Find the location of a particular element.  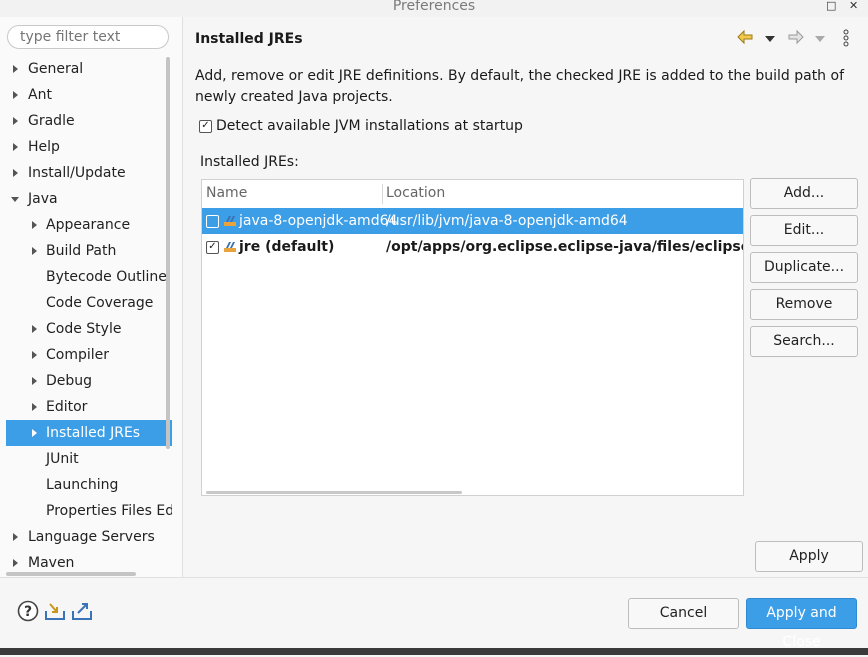

back-menu-dropdown-icon is located at coordinates (770, 39).